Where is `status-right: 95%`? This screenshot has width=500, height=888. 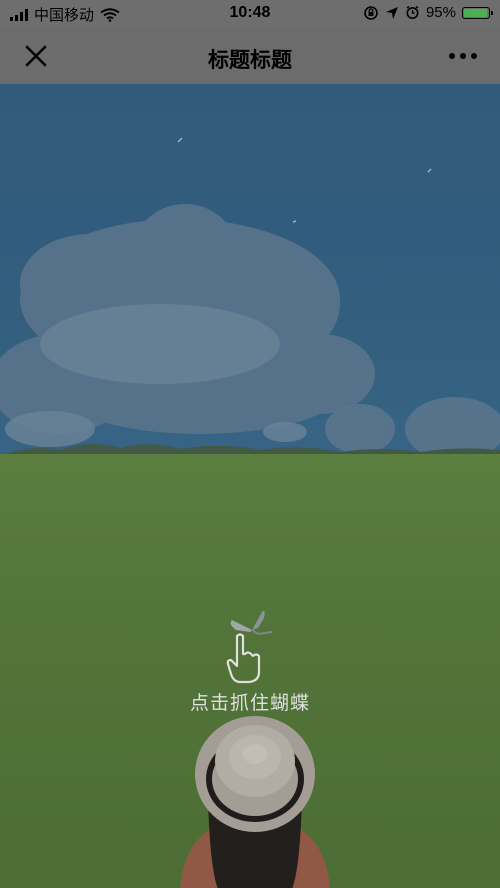 status-right: 95% is located at coordinates (428, 12).